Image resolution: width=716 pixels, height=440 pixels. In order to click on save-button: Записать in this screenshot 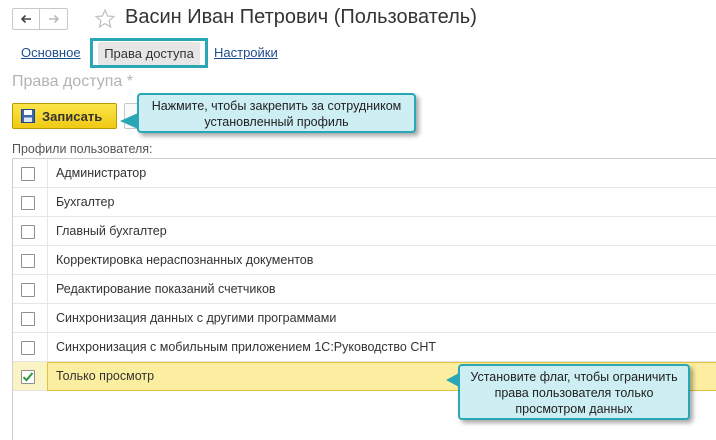, I will do `click(64, 116)`.